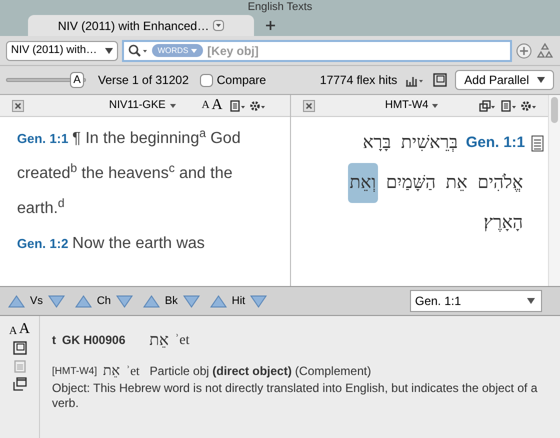 This screenshot has width=560, height=438. What do you see at coordinates (129, 172) in the screenshot?
I see `verse-text: Gen. 1:1 ¶ In the beginning$^{a}$ God created$^{b}$ the heavens$^{c}$ and the earth.$^{d}$` at bounding box center [129, 172].